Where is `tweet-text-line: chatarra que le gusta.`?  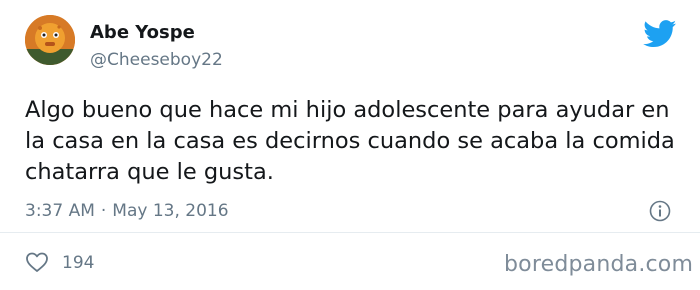 tweet-text-line: chatarra que le gusta. is located at coordinates (149, 172).